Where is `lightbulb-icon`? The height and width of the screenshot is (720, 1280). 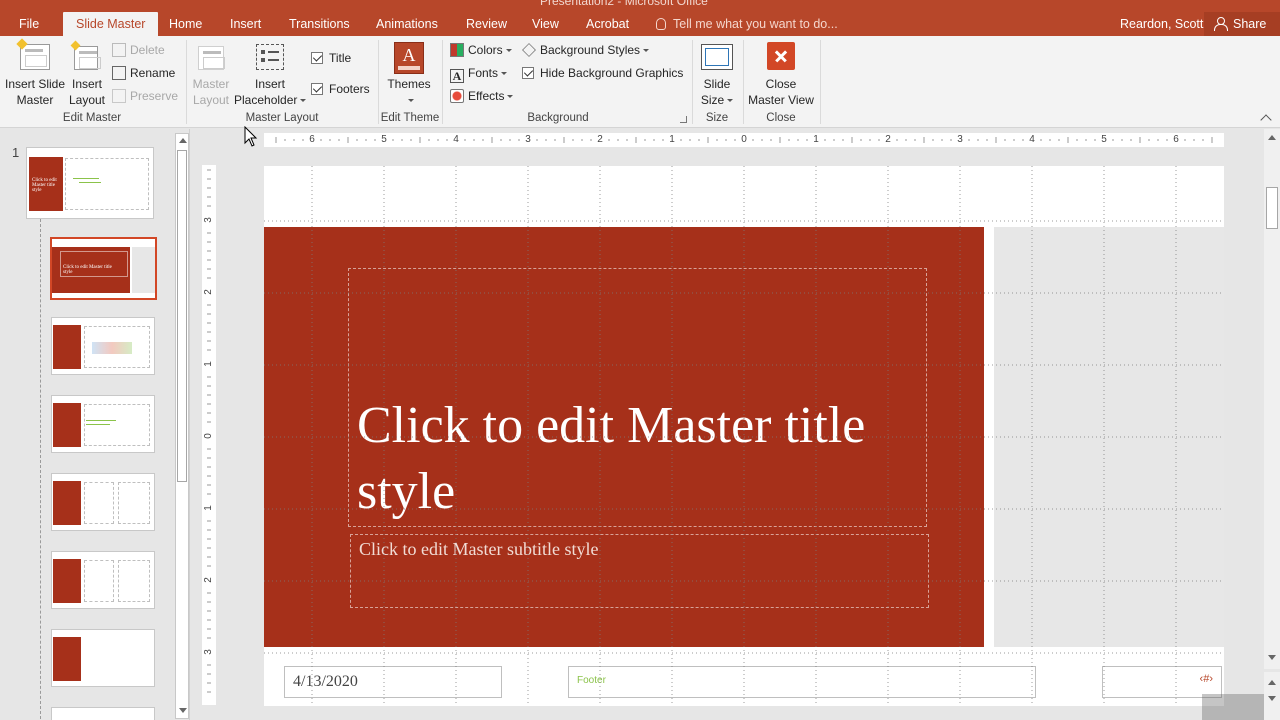 lightbulb-icon is located at coordinates (661, 24).